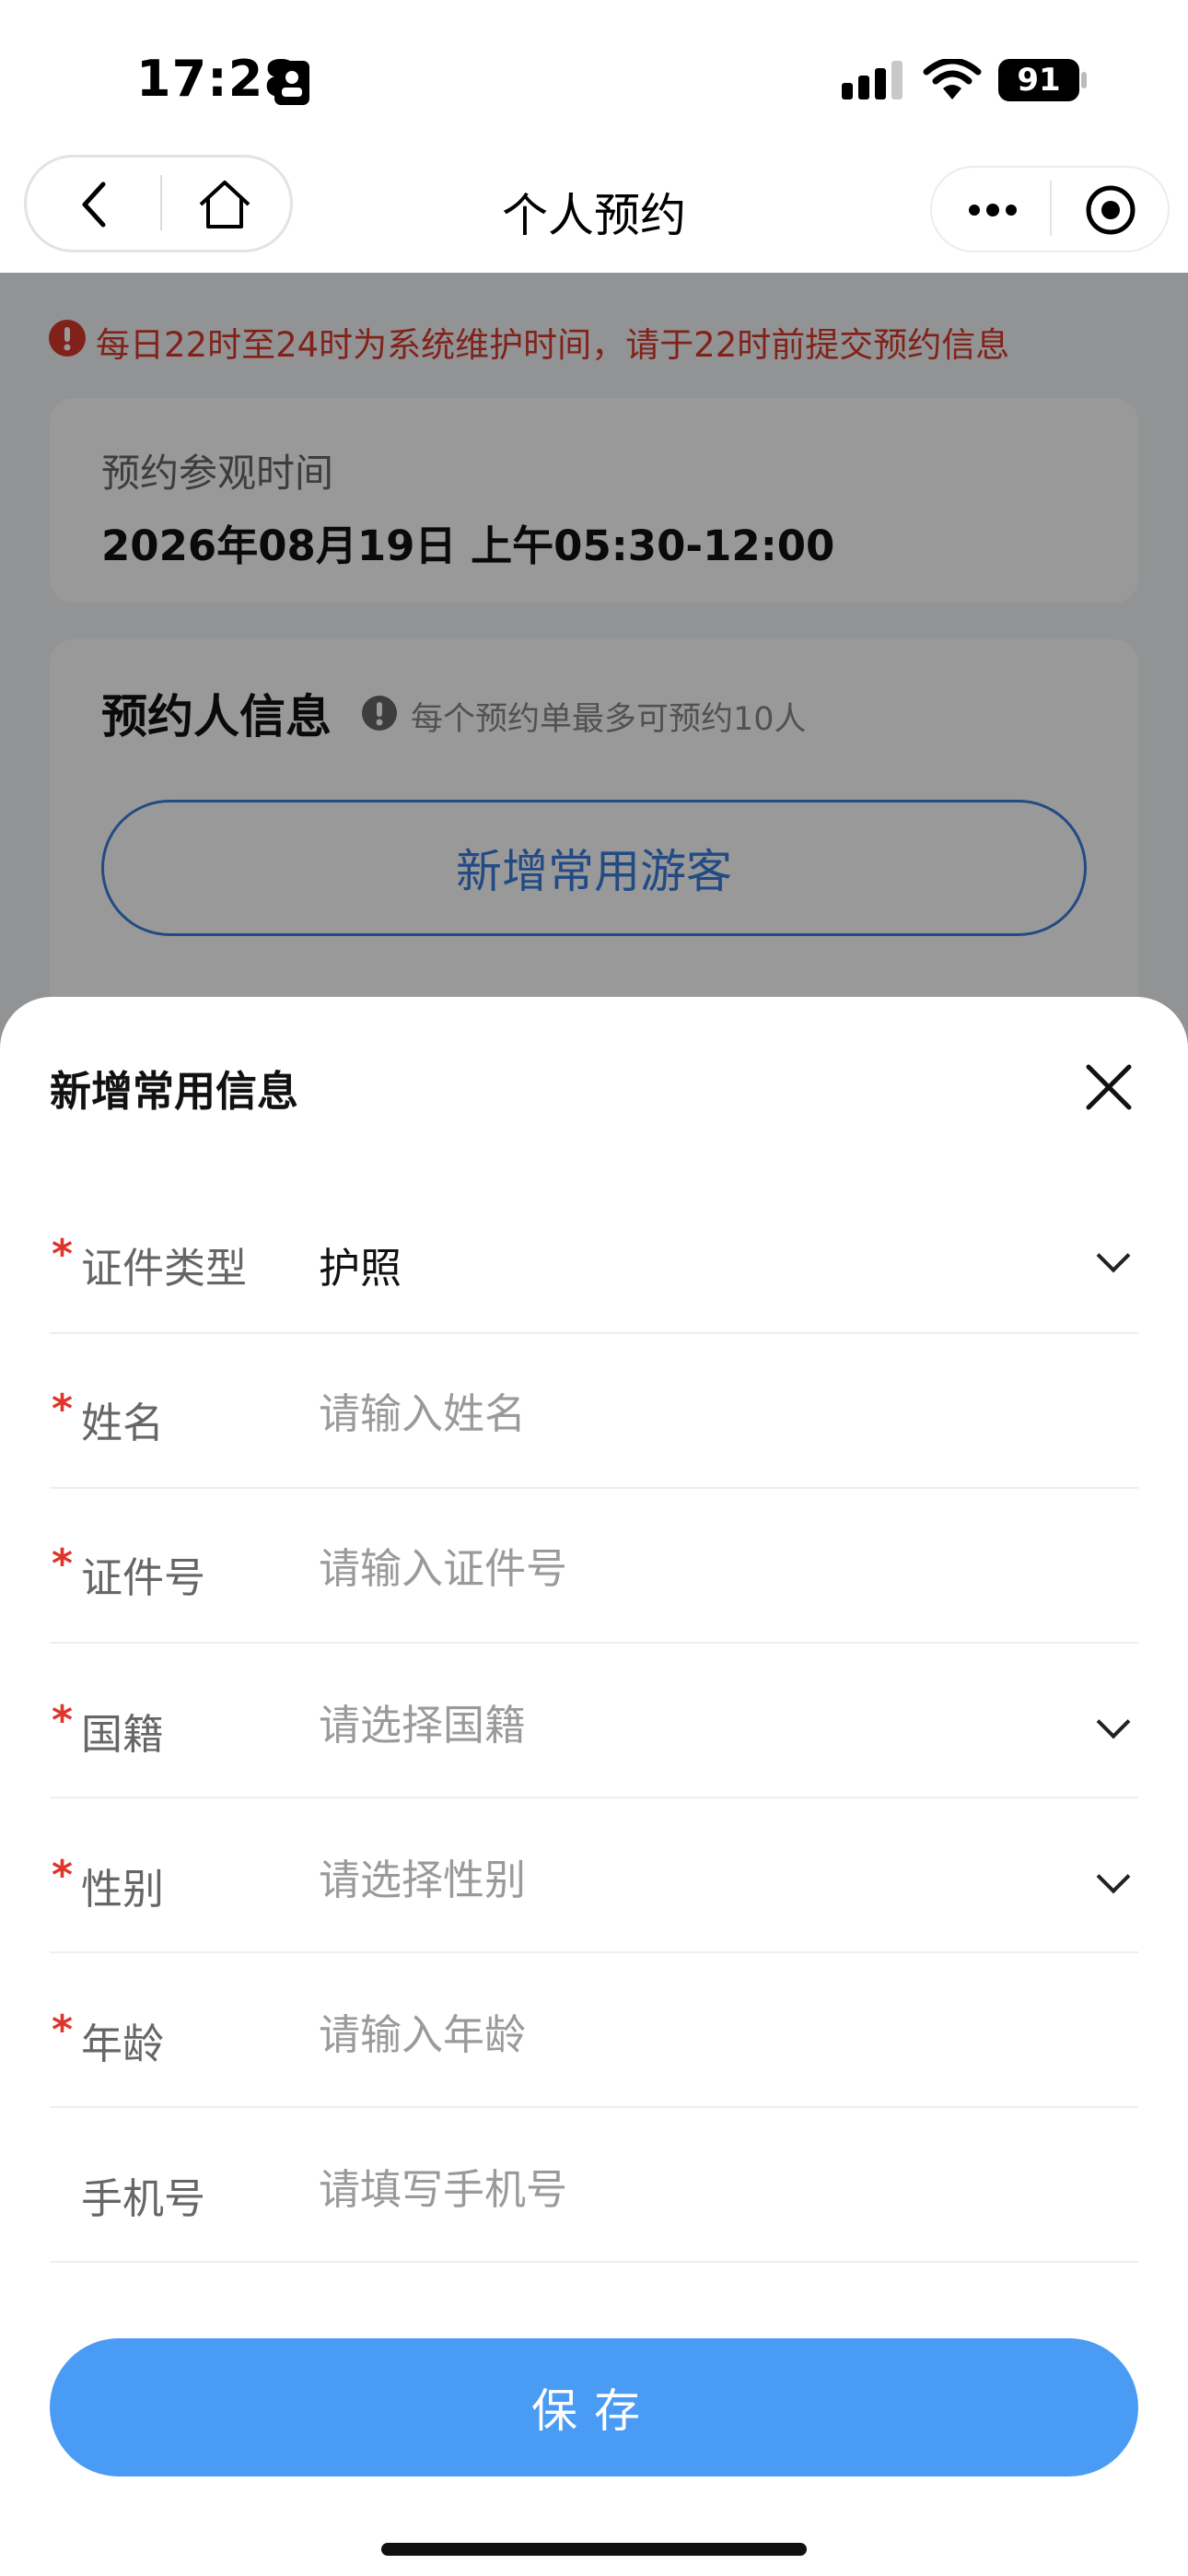 This screenshot has width=1188, height=2576. Describe the element at coordinates (123, 1890) in the screenshot. I see `gender-label: 性别` at that location.